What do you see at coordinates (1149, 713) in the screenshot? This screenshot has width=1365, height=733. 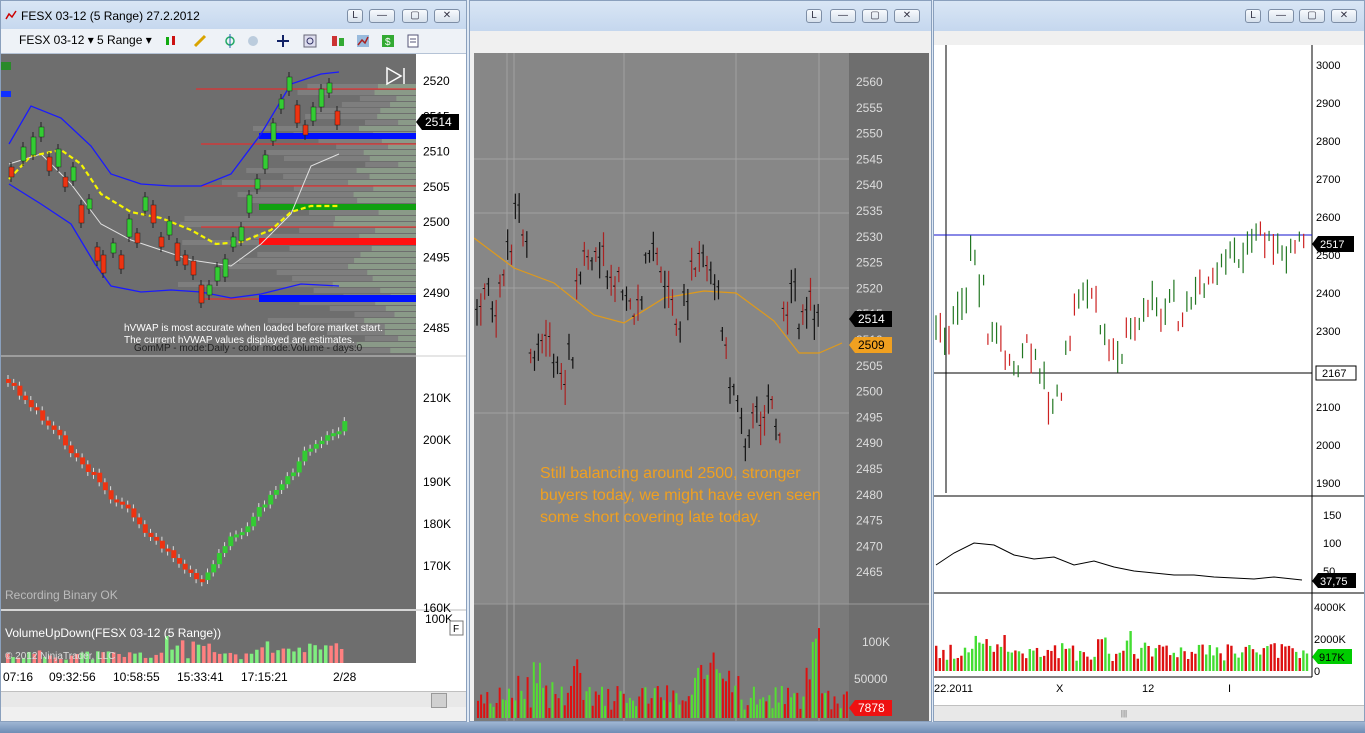 I see `horizontal-scrollbar-3: |||` at bounding box center [1149, 713].